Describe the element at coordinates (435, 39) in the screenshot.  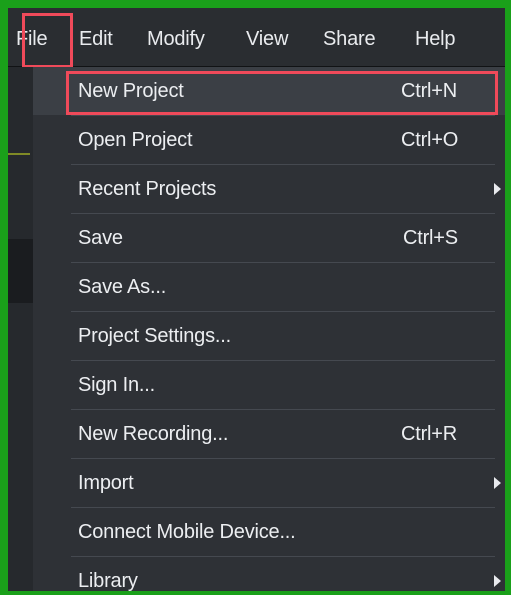
I see `menu-help: Help` at that location.